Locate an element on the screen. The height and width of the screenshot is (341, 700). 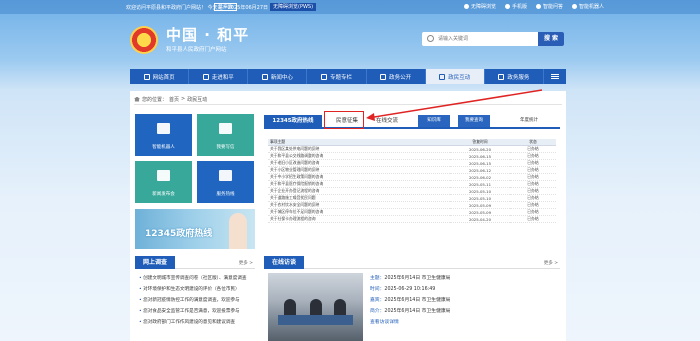
survey-item: 创建文明城市宣传调查问卷（社区版）、满意度调查 is located at coordinates (195, 278).